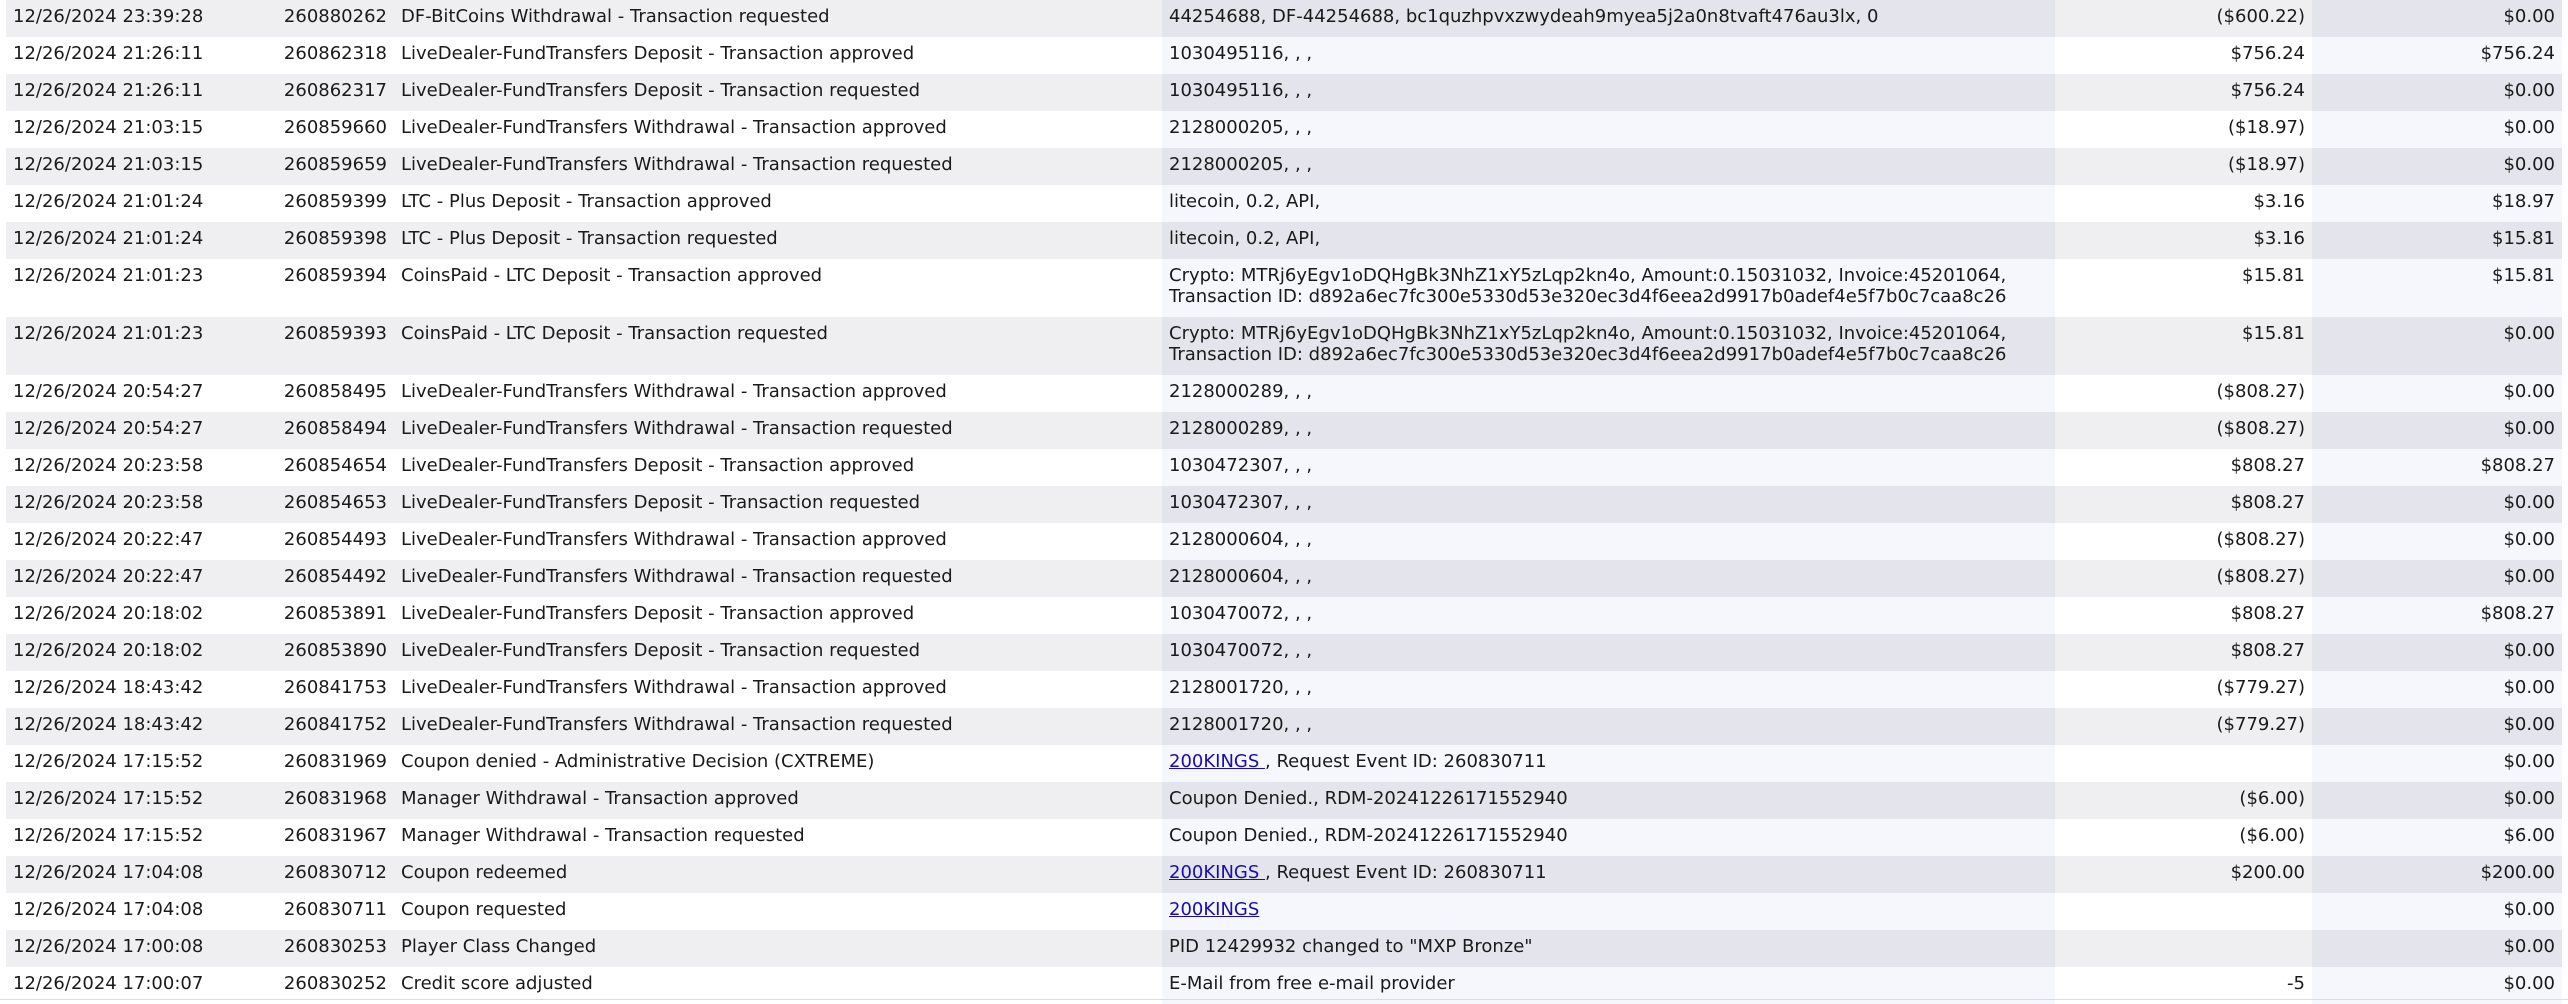 This screenshot has width=2568, height=1004. Describe the element at coordinates (1608, 393) in the screenshot. I see `cell-details: 2128000289, , ,` at that location.